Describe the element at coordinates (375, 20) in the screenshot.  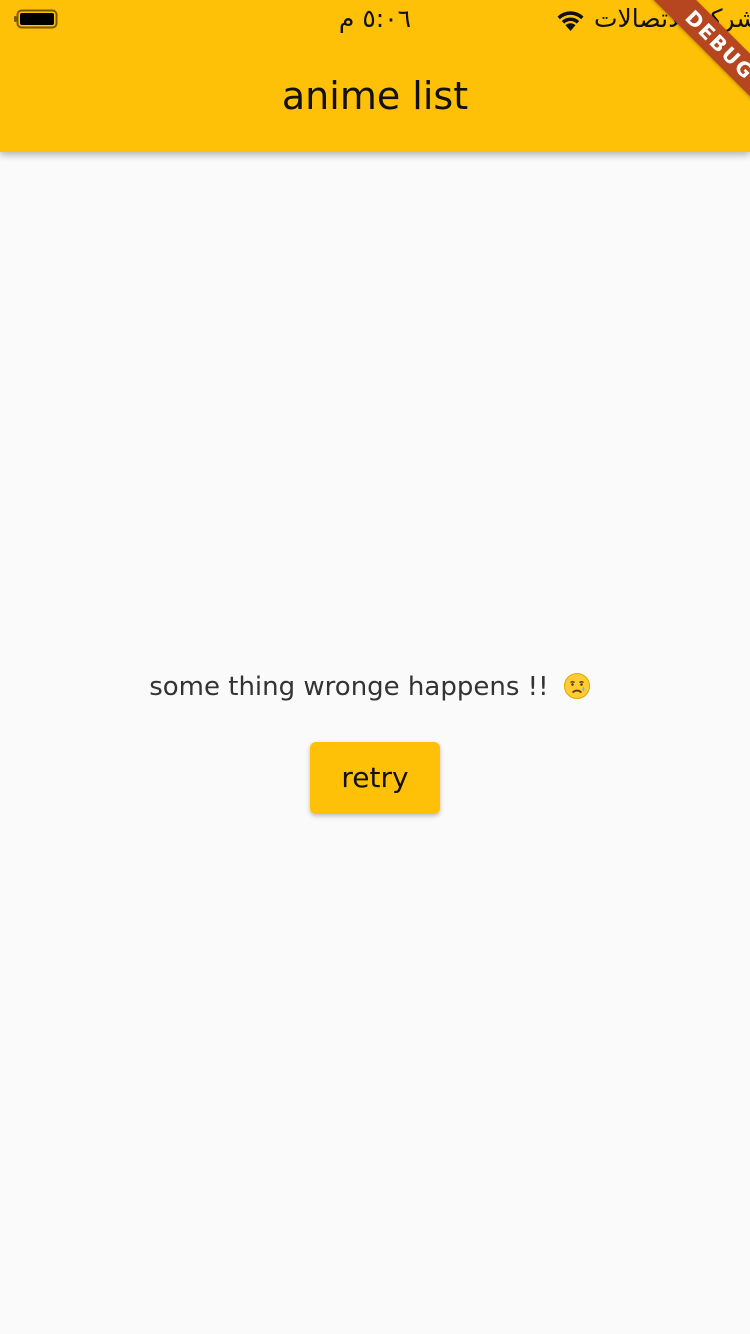
I see `status-bar: ٥:٠٦ م شركة الاتصالات` at that location.